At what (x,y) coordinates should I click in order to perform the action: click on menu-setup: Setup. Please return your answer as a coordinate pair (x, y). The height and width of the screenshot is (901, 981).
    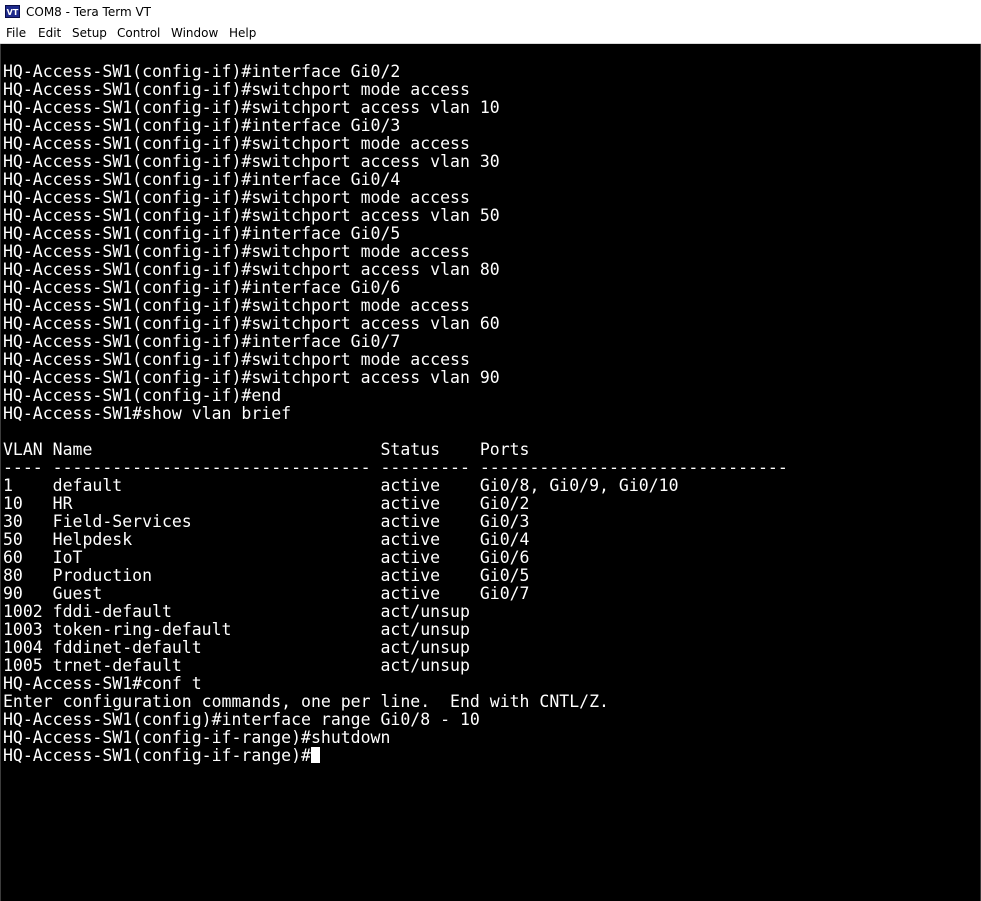
    Looking at the image, I should click on (89, 33).